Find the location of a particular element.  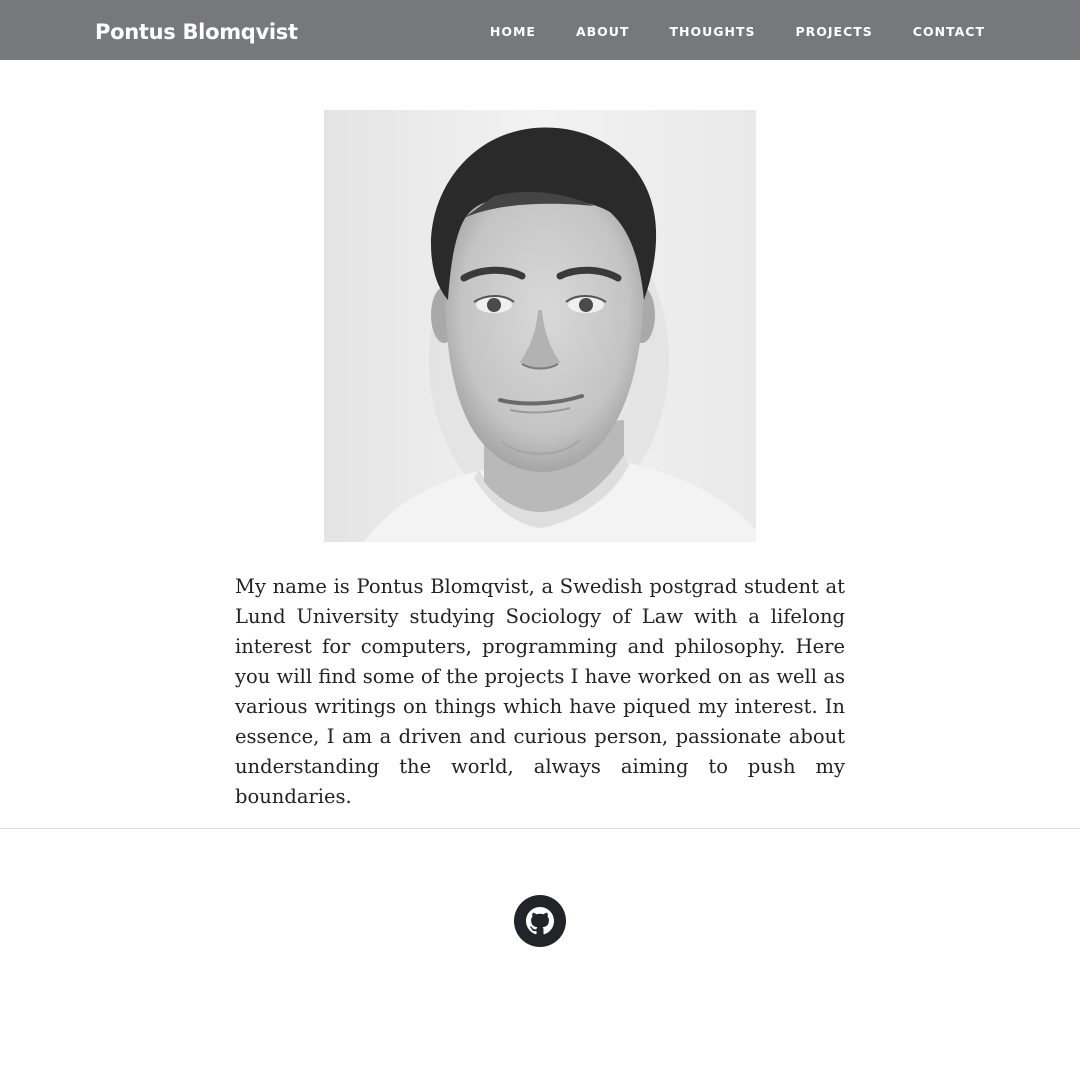

nav-item-projects: PROJECTS is located at coordinates (833, 30).